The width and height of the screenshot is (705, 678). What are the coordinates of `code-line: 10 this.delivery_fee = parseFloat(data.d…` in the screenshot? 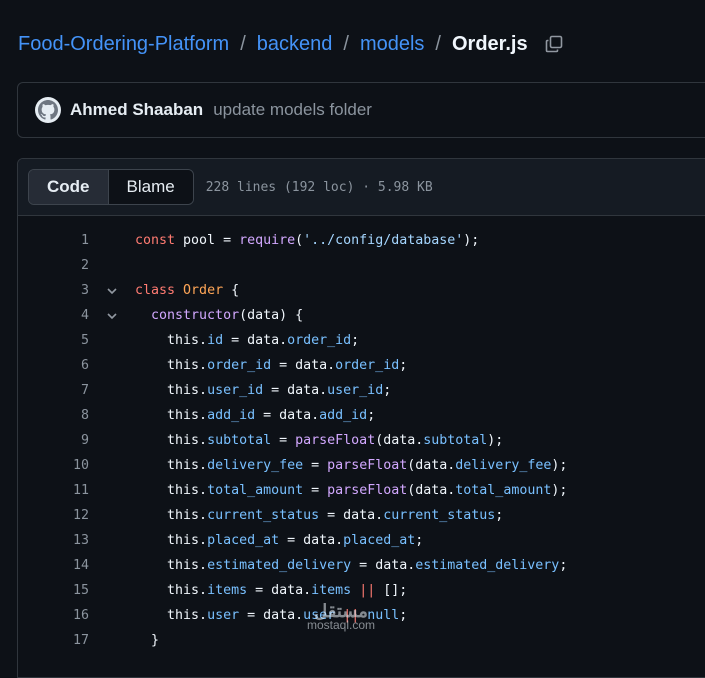 It's located at (361, 465).